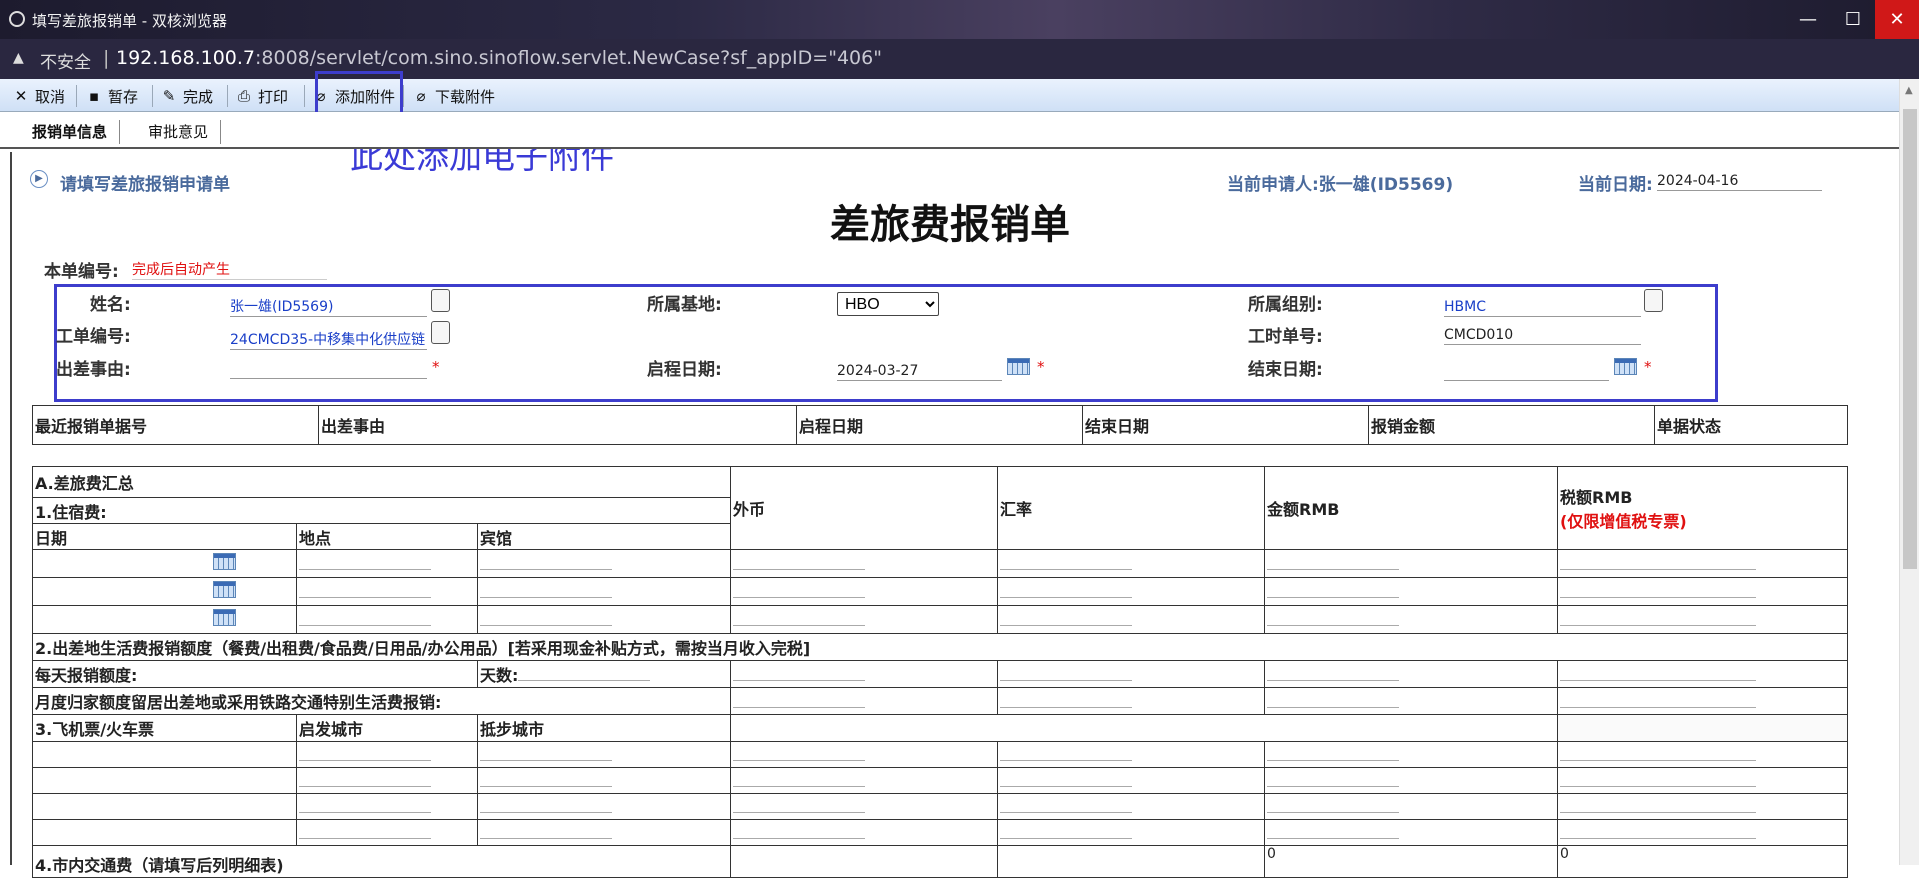  What do you see at coordinates (328, 340) in the screenshot?
I see `work-no-field: 24CMCD35-中移集中化供应链` at bounding box center [328, 340].